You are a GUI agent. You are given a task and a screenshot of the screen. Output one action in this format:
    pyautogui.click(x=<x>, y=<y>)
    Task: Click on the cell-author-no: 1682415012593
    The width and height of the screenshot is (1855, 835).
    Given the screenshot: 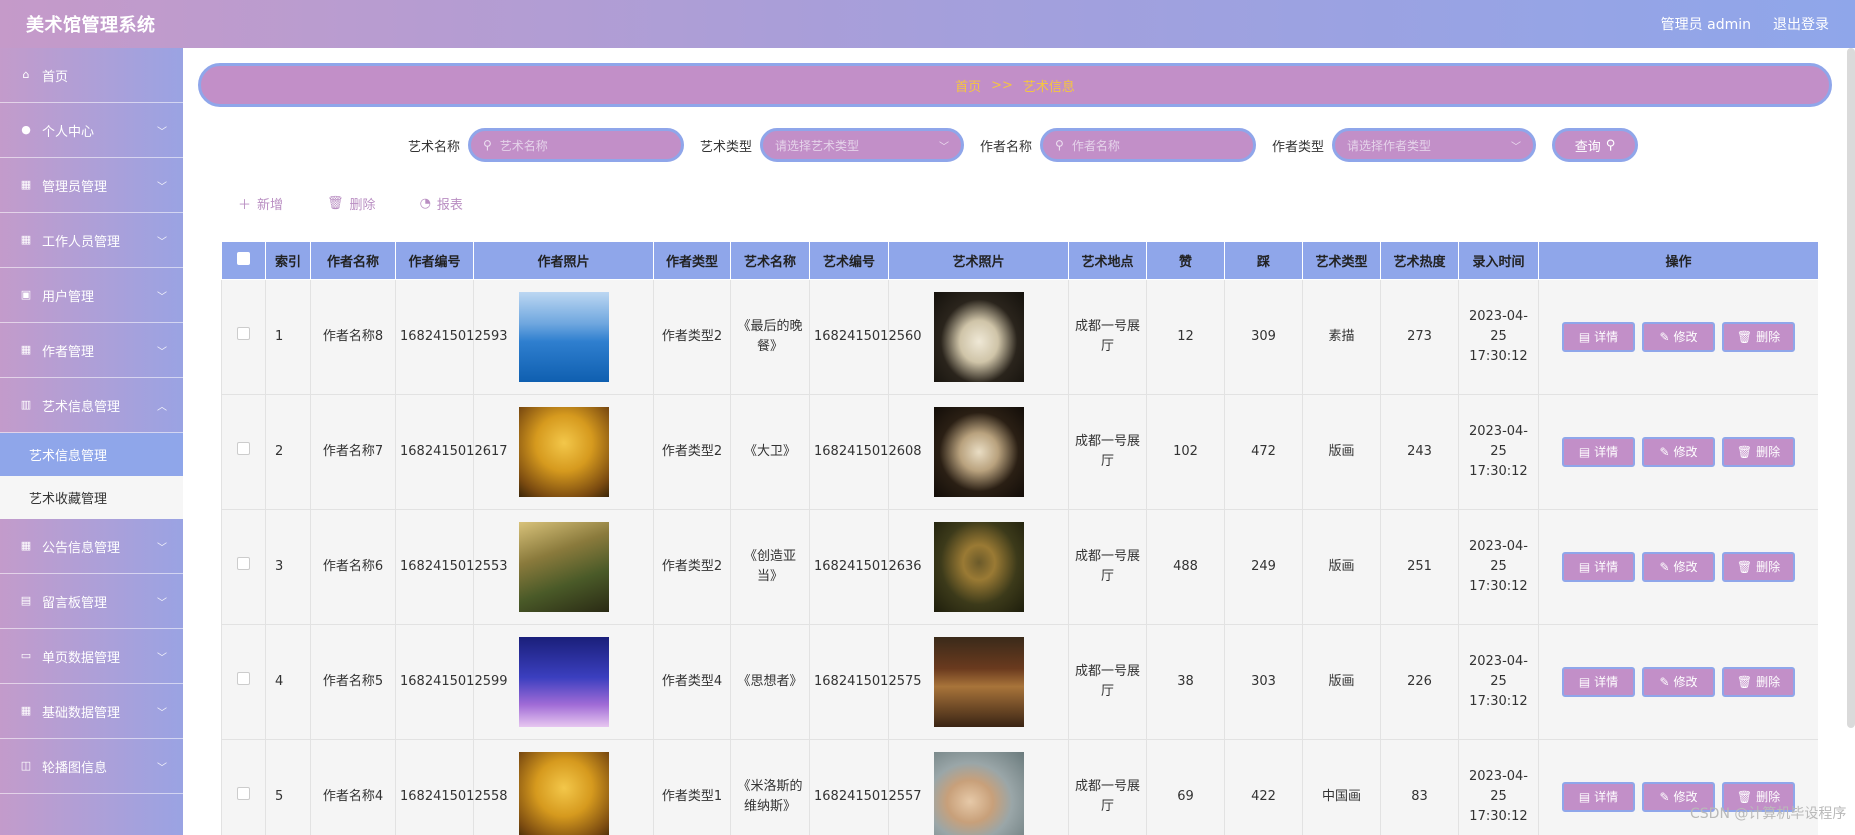 What is the action you would take?
    pyautogui.click(x=451, y=337)
    